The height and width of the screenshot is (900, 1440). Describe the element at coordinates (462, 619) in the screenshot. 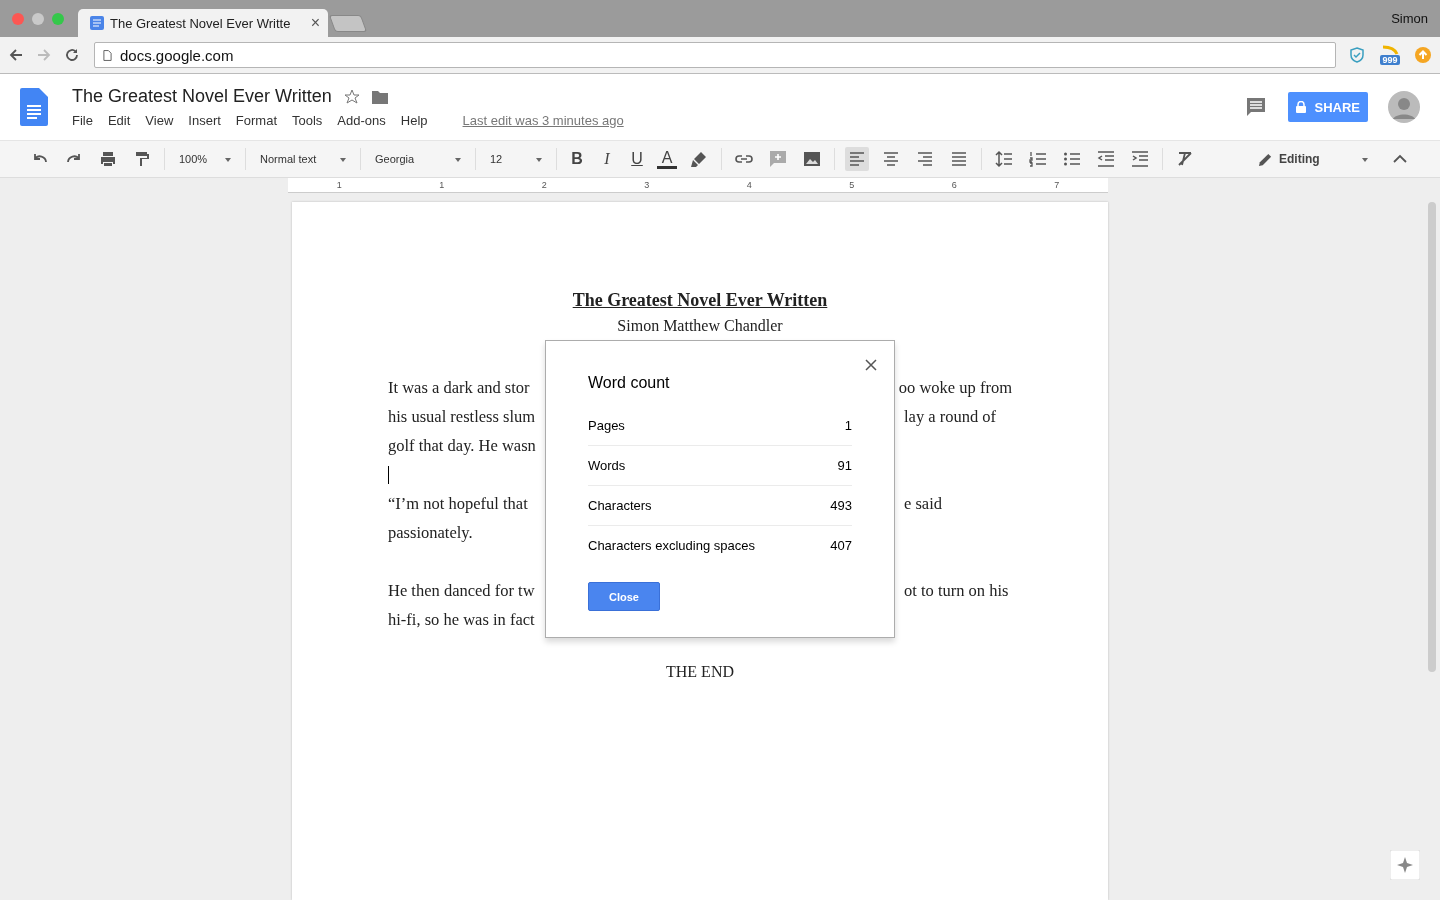

I see `paragraph-text: hi-fi, so he was in fact` at that location.